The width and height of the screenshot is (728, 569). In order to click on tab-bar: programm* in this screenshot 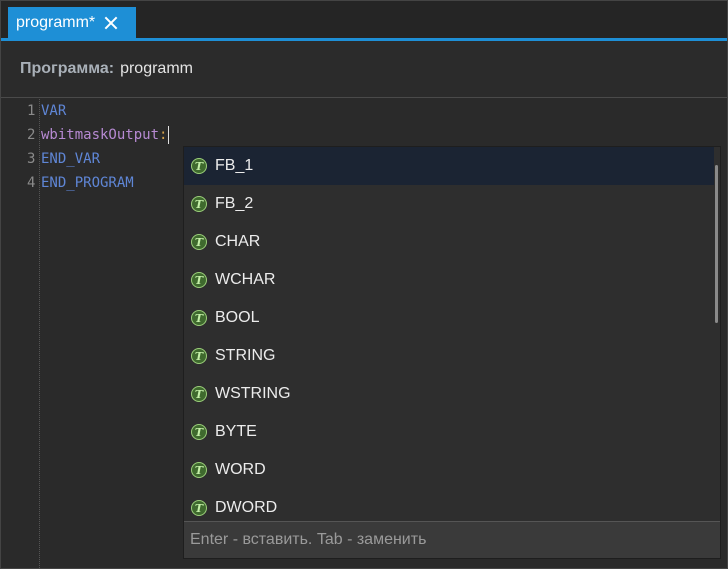, I will do `click(364, 21)`.